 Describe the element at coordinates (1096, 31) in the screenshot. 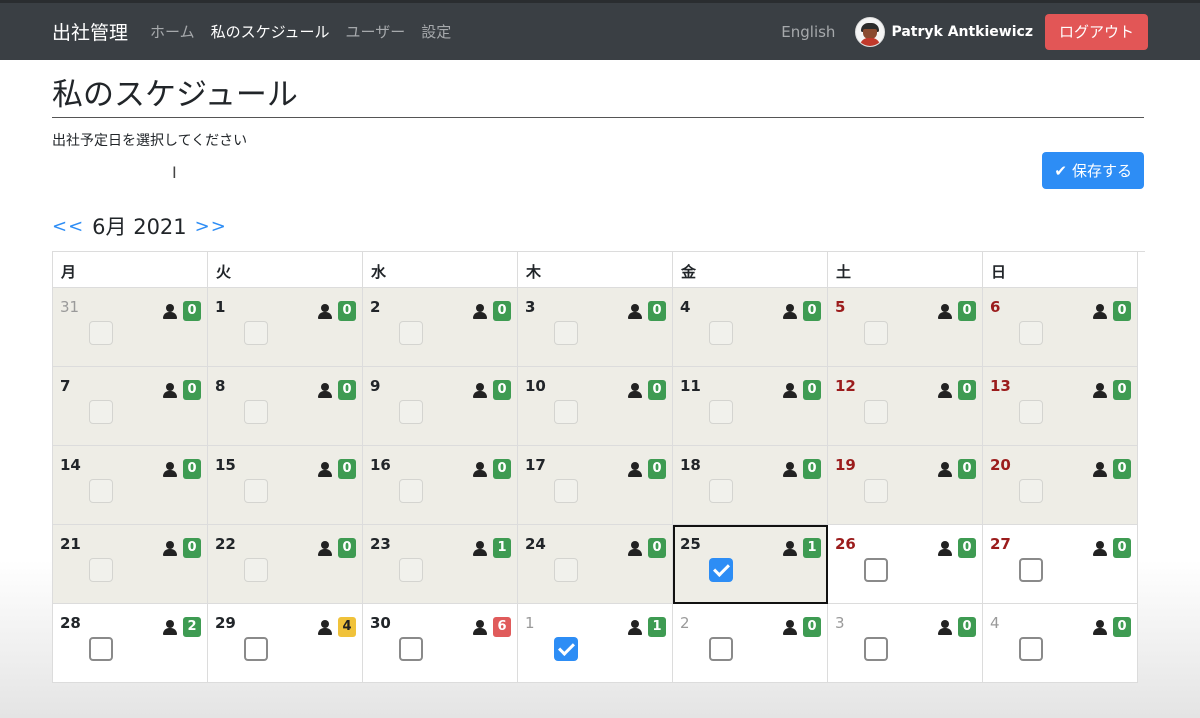

I see `logout-button: ログアウト` at that location.